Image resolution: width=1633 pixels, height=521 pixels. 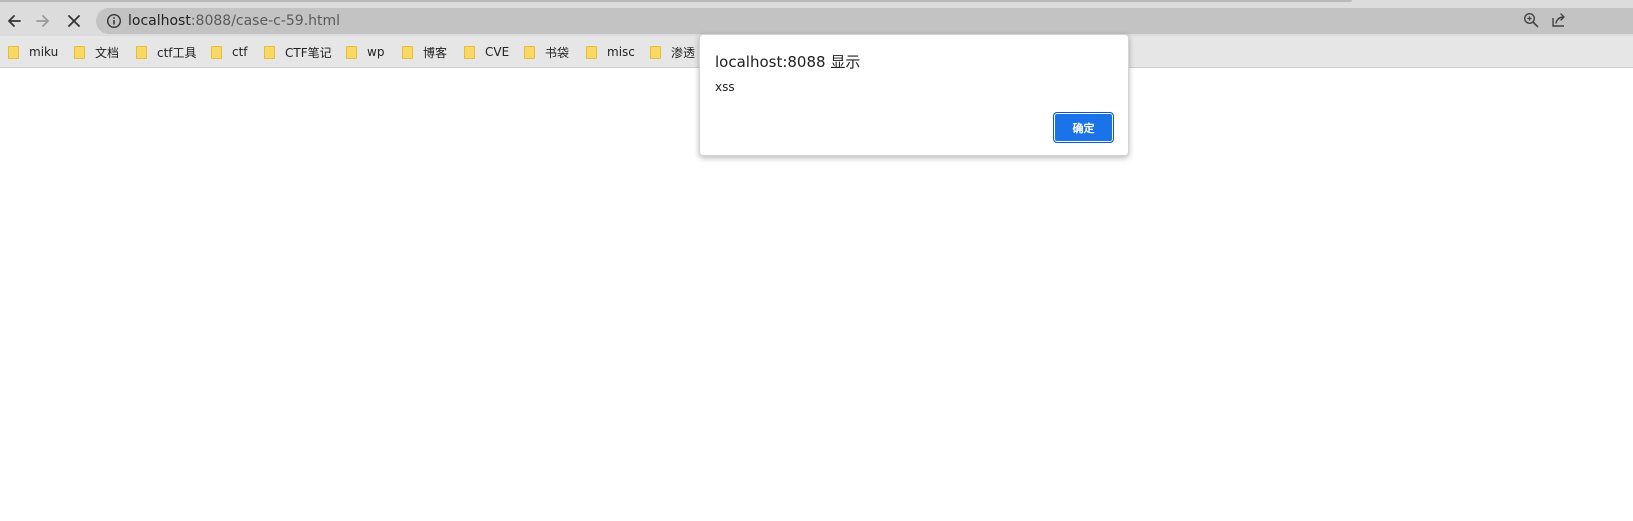 I want to click on bookmark-folder-wp: wp, so click(x=365, y=52).